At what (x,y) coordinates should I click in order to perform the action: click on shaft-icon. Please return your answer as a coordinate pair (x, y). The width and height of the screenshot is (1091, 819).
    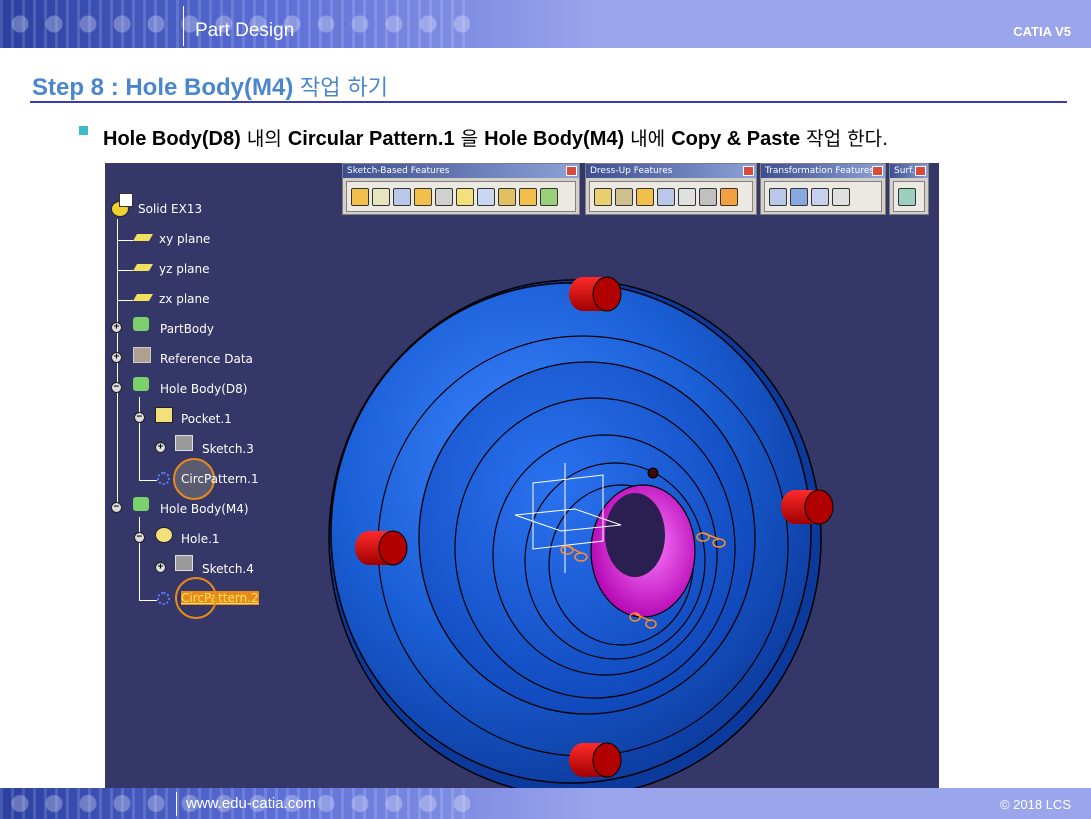
    Looking at the image, I should click on (402, 196).